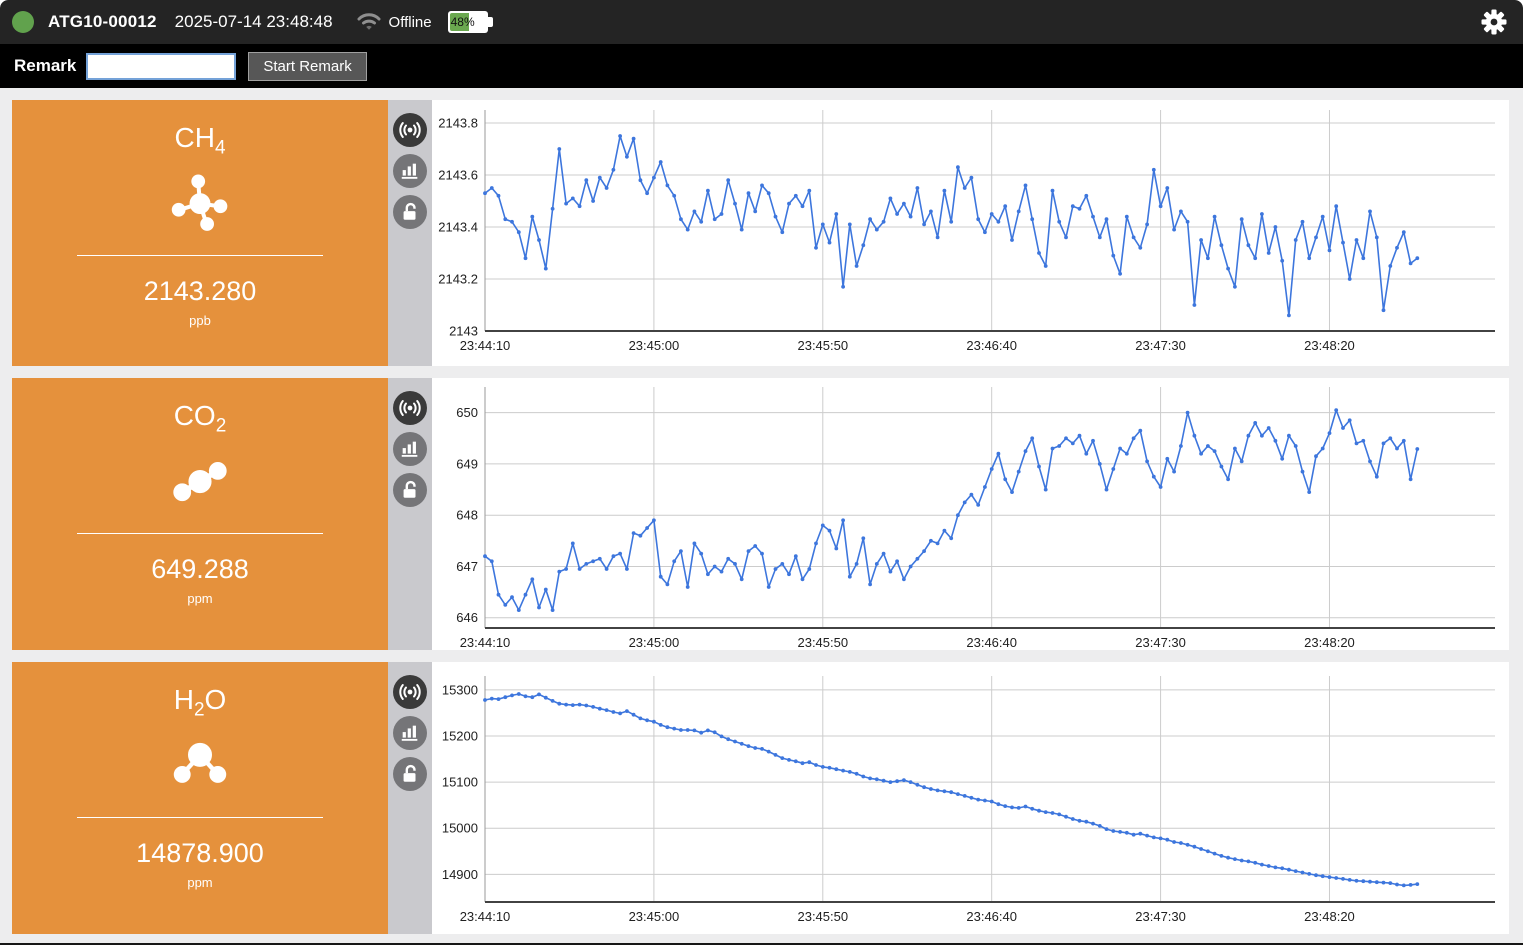 The height and width of the screenshot is (945, 1523). What do you see at coordinates (200, 764) in the screenshot?
I see `molecule-icon-h2o` at bounding box center [200, 764].